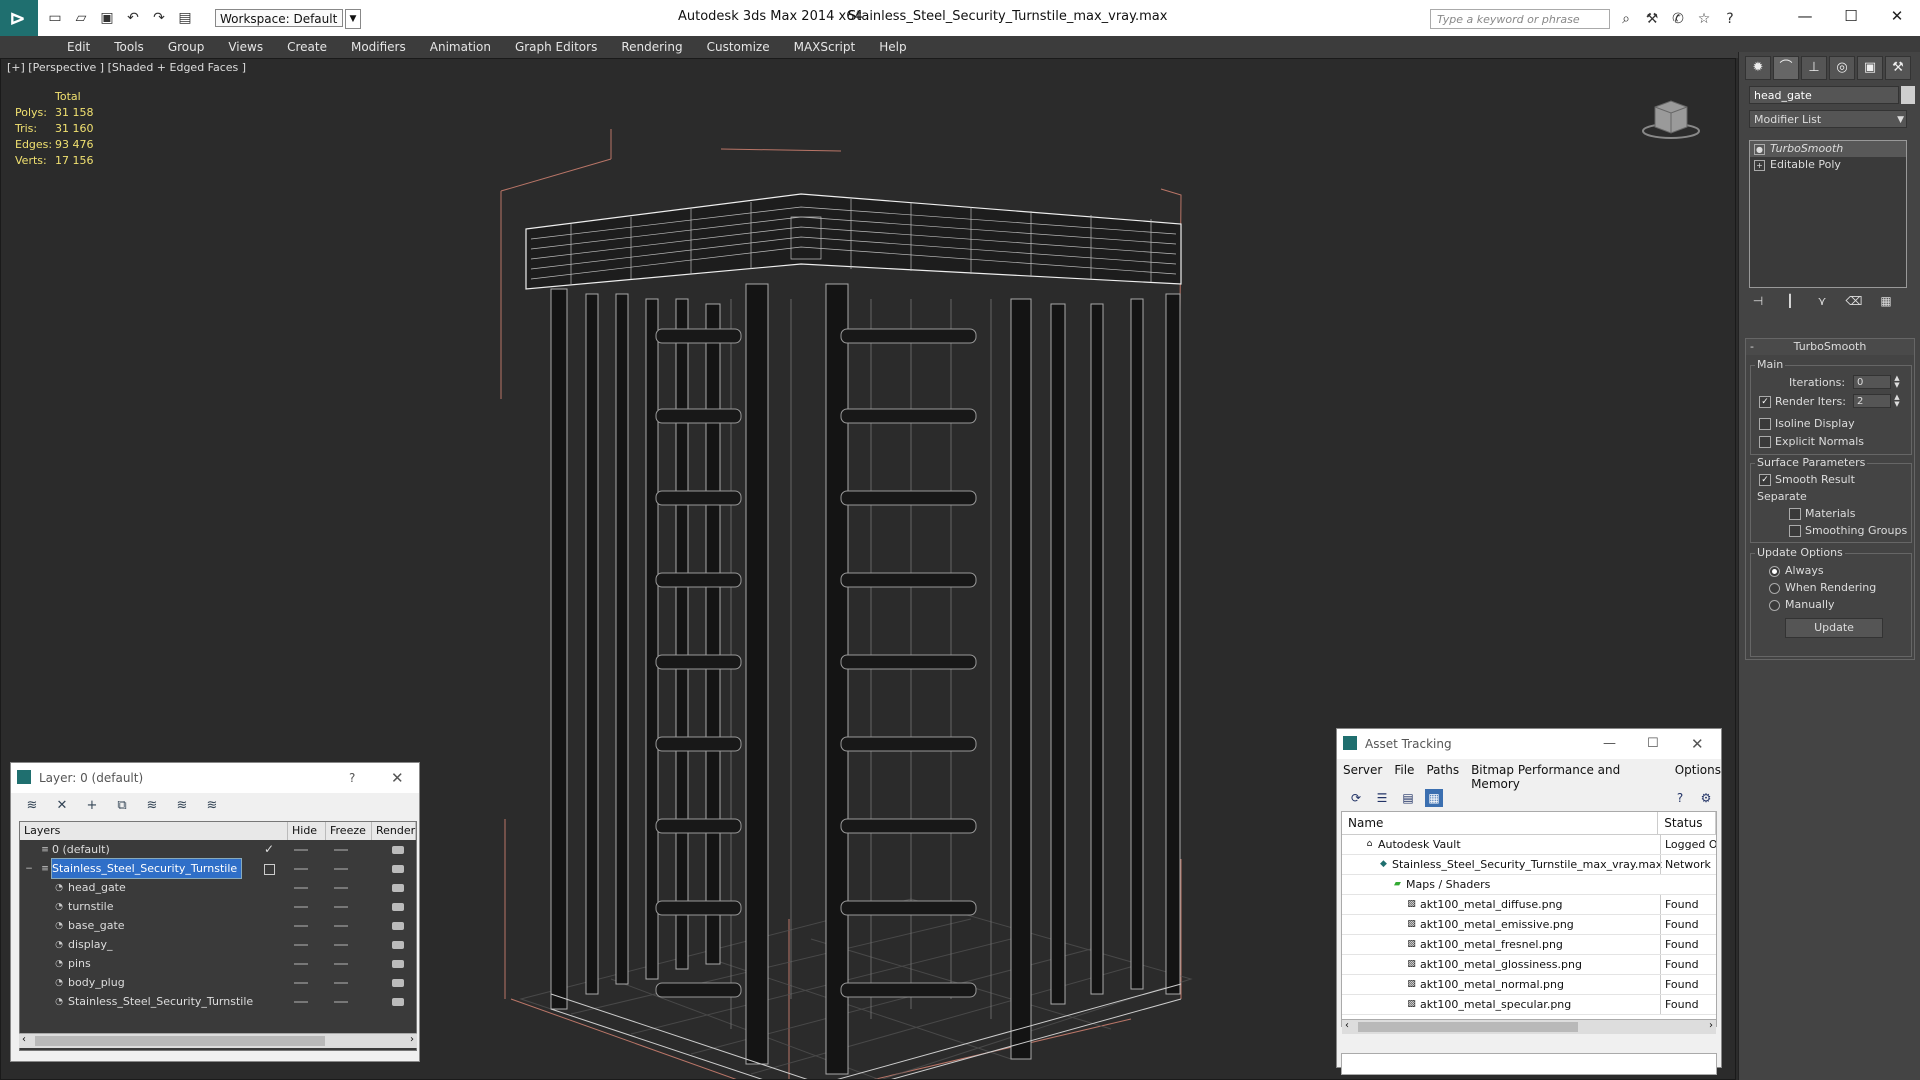 This screenshot has width=1920, height=1080. What do you see at coordinates (122, 806) in the screenshot?
I see `select-objects-icon: ⧉` at bounding box center [122, 806].